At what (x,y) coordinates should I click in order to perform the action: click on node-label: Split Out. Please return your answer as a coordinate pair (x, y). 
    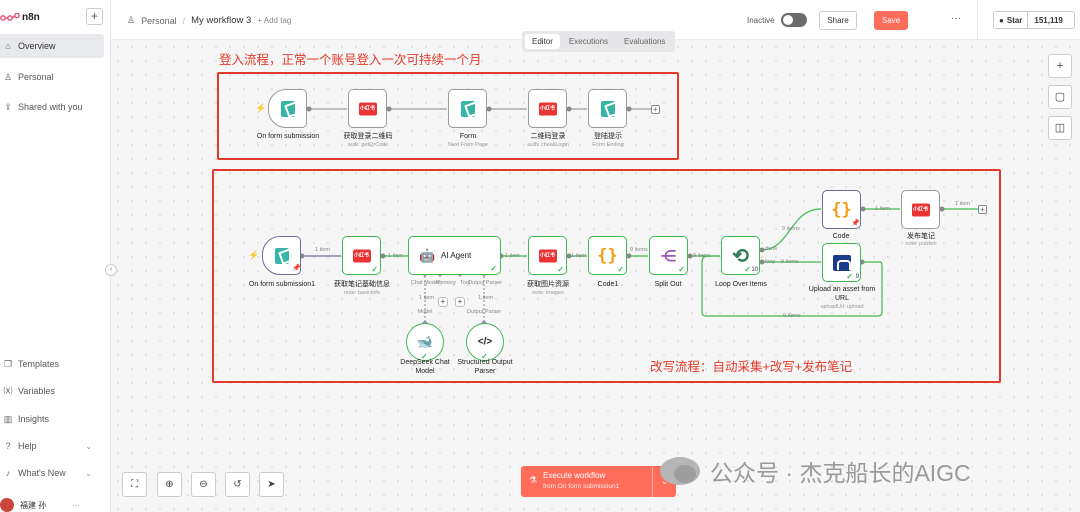
    Looking at the image, I should click on (668, 284).